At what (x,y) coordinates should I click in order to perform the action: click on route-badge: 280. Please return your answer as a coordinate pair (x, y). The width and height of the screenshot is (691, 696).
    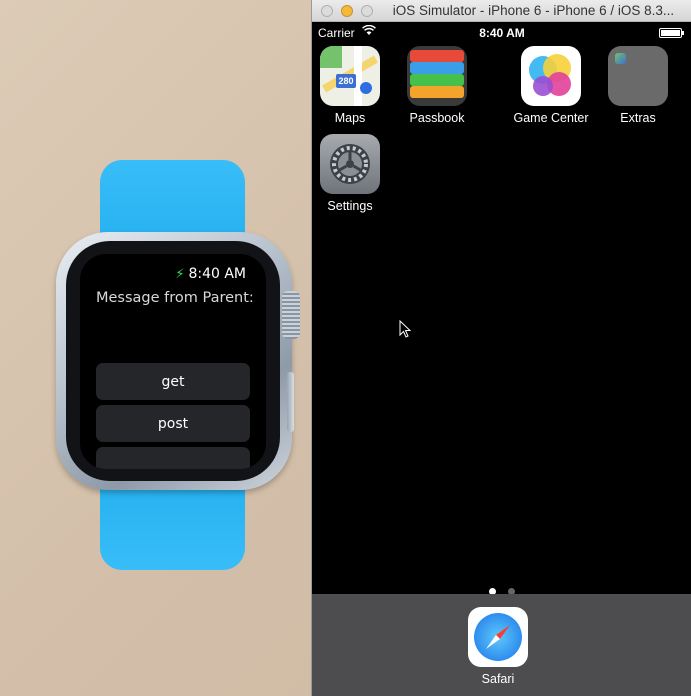
    Looking at the image, I should click on (346, 81).